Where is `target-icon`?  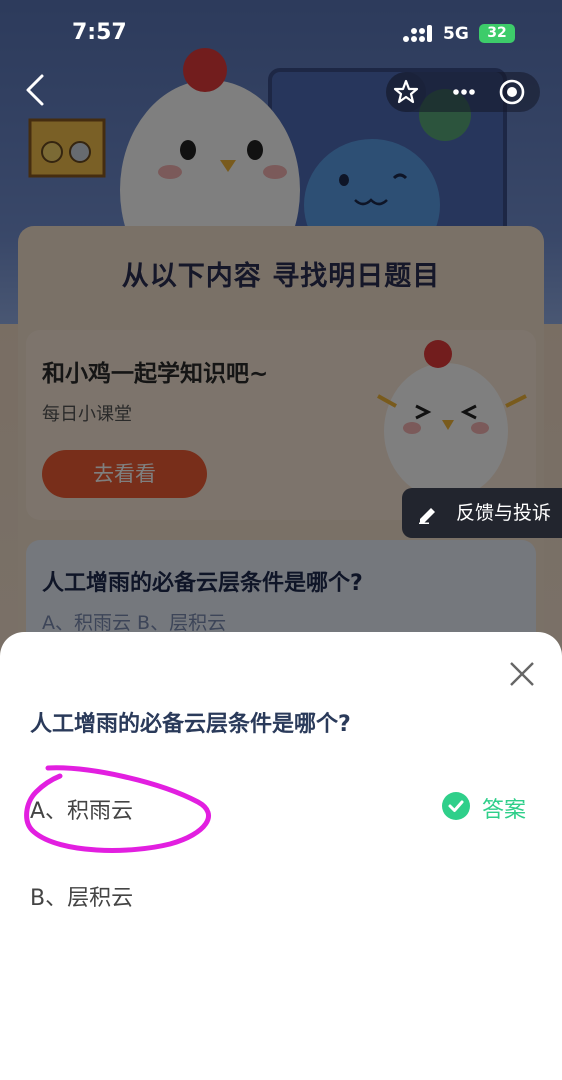 target-icon is located at coordinates (512, 92).